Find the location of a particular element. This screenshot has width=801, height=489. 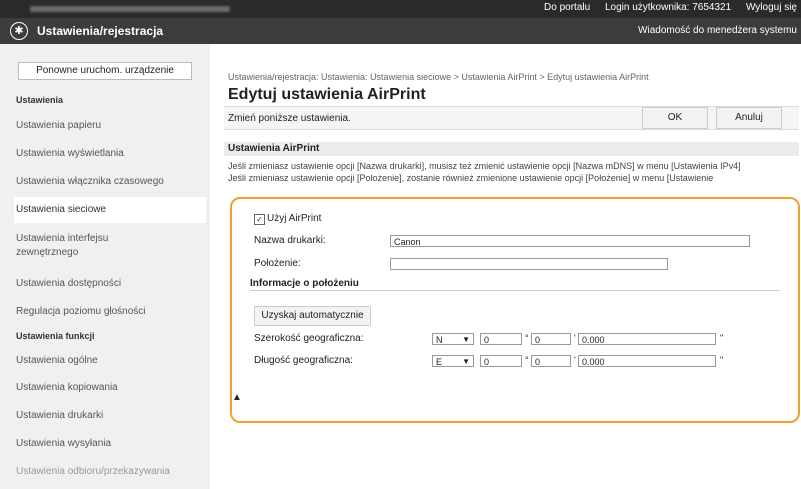

sidebar-item-volume: Regulacja poziomu głośności is located at coordinates (106, 311).